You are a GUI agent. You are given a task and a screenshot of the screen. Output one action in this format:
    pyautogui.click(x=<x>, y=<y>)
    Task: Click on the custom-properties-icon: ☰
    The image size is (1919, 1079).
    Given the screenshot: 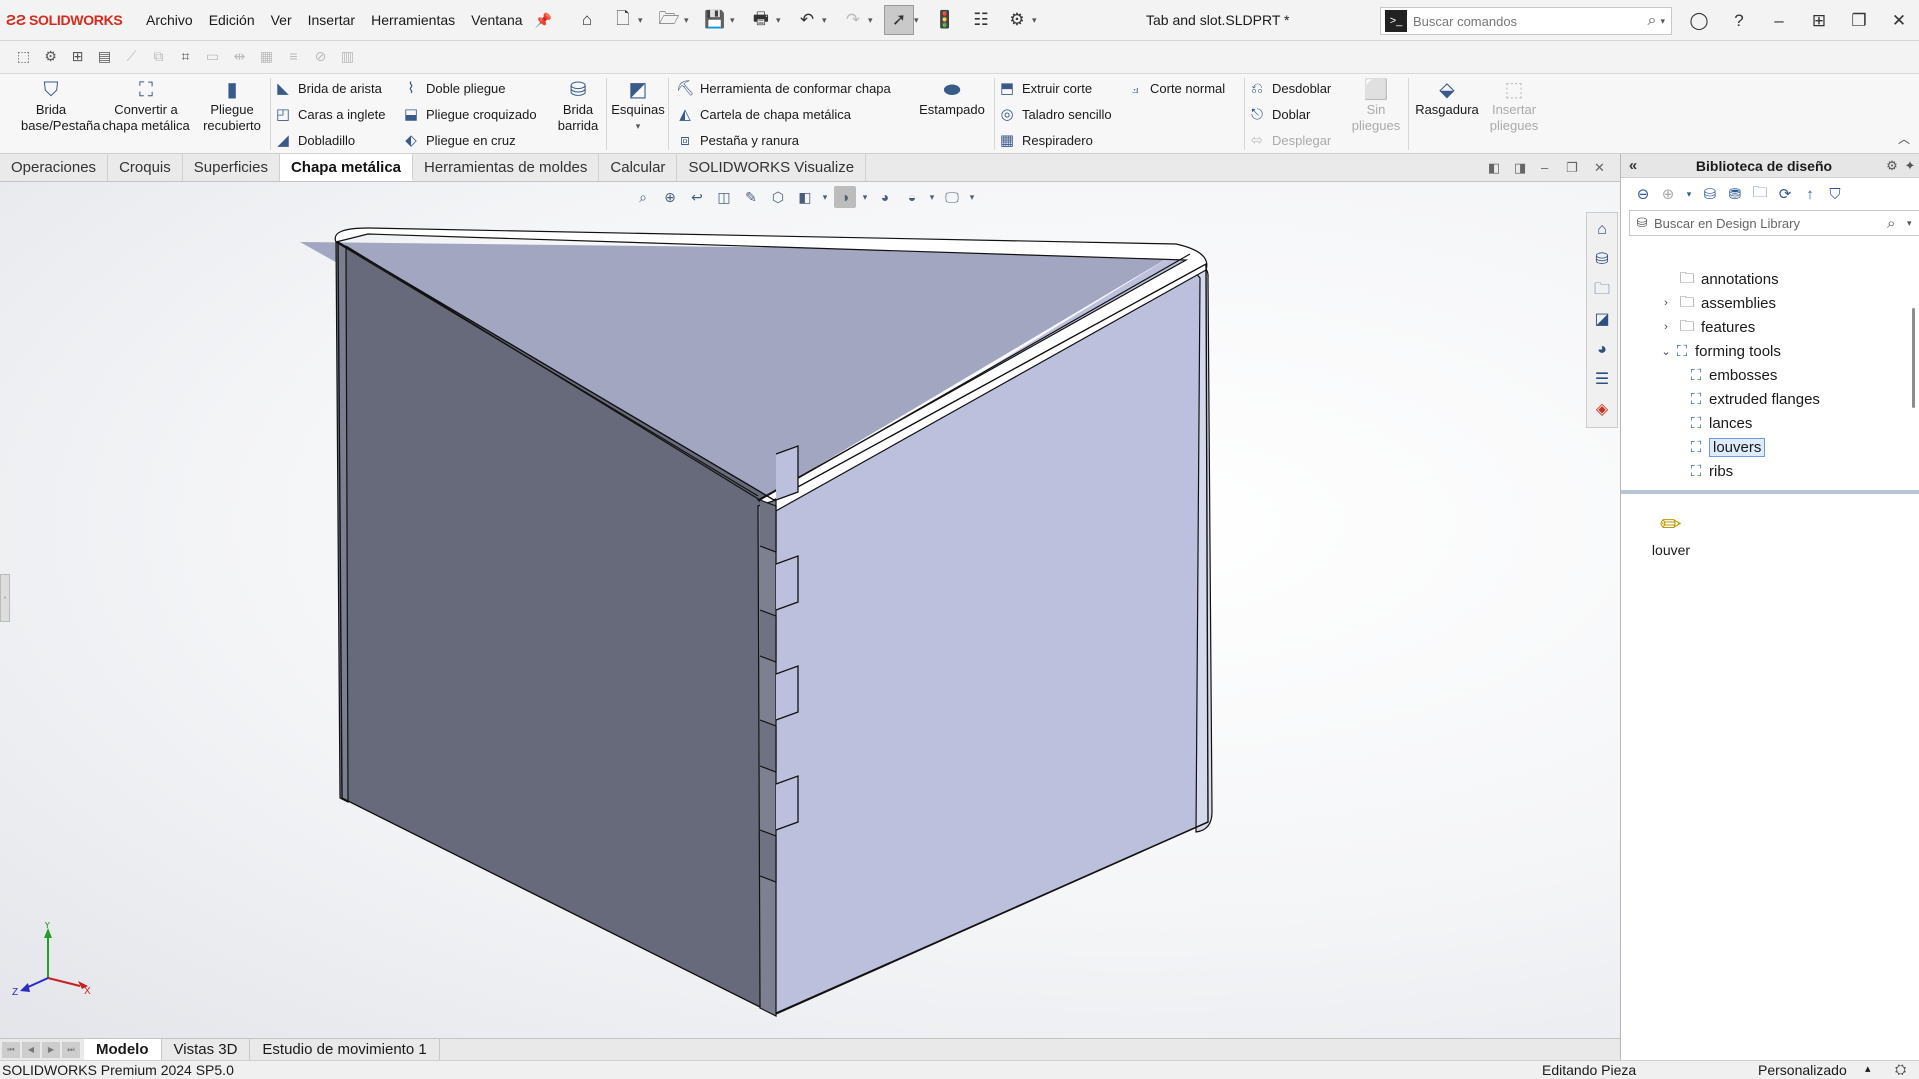 What is the action you would take?
    pyautogui.click(x=1602, y=380)
    